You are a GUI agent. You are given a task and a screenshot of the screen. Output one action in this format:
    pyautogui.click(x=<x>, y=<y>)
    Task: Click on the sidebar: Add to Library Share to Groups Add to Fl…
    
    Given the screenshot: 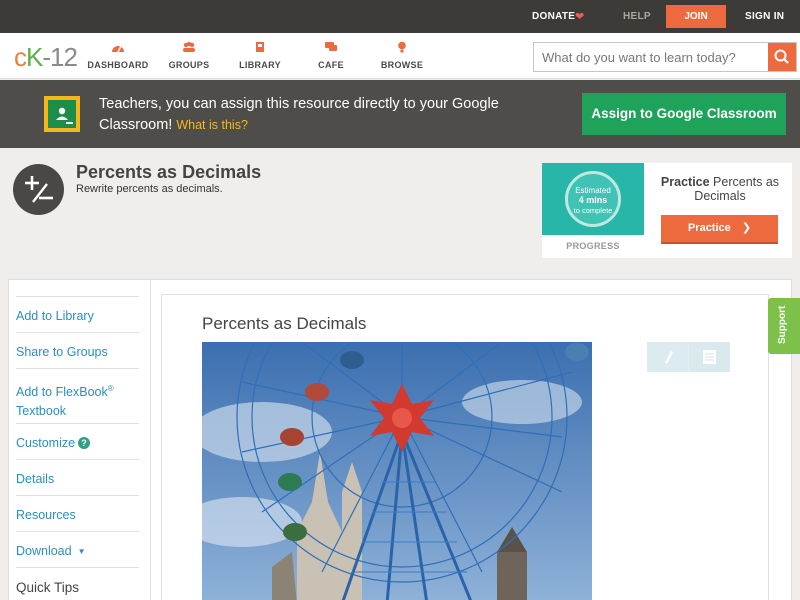 What is the action you would take?
    pyautogui.click(x=79, y=439)
    